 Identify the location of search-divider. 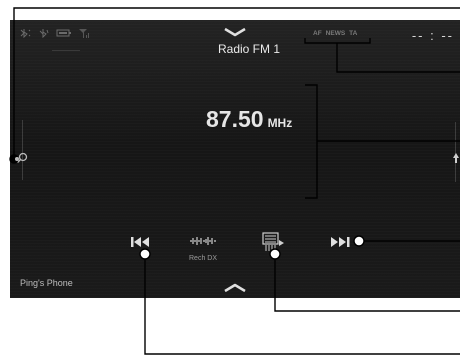
(22, 150).